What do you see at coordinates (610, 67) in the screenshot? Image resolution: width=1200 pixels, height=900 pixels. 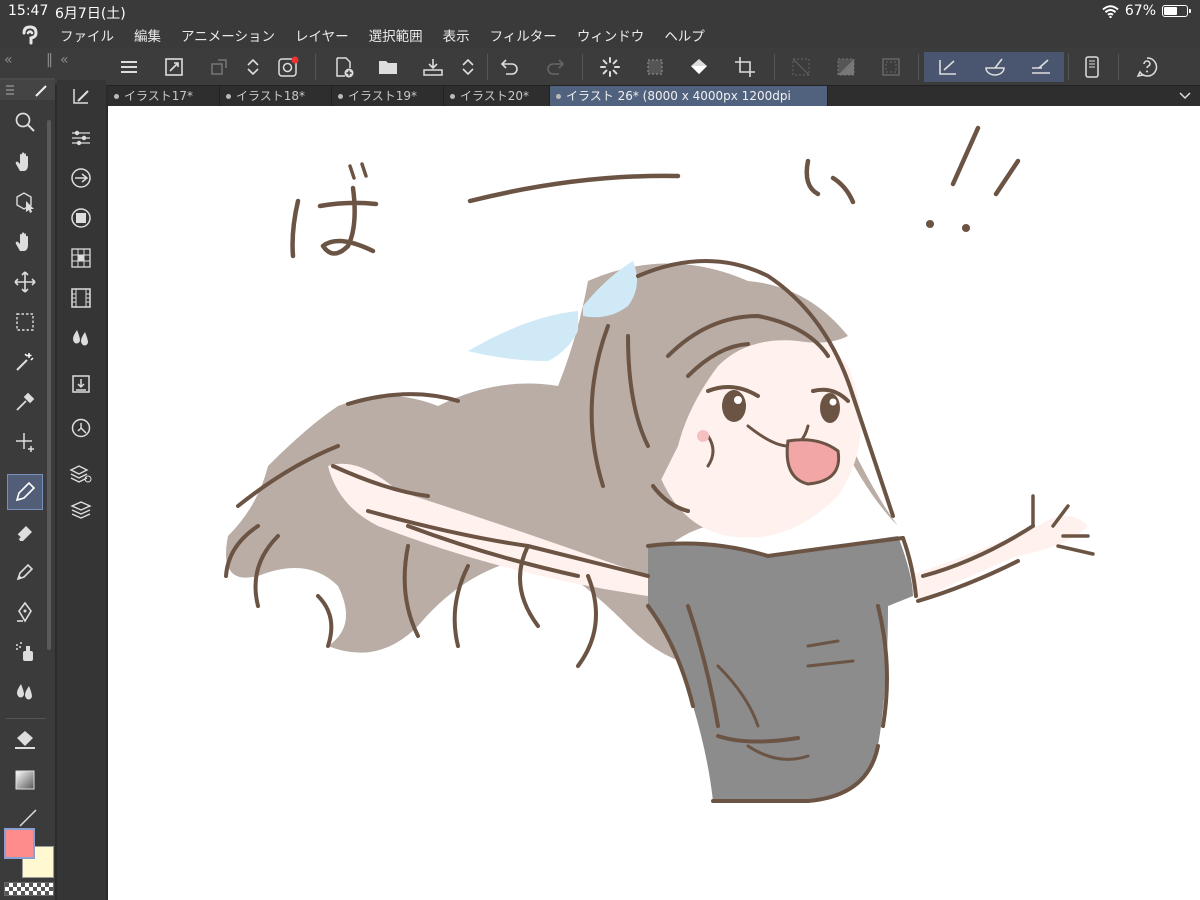 I see `loading-icon` at bounding box center [610, 67].